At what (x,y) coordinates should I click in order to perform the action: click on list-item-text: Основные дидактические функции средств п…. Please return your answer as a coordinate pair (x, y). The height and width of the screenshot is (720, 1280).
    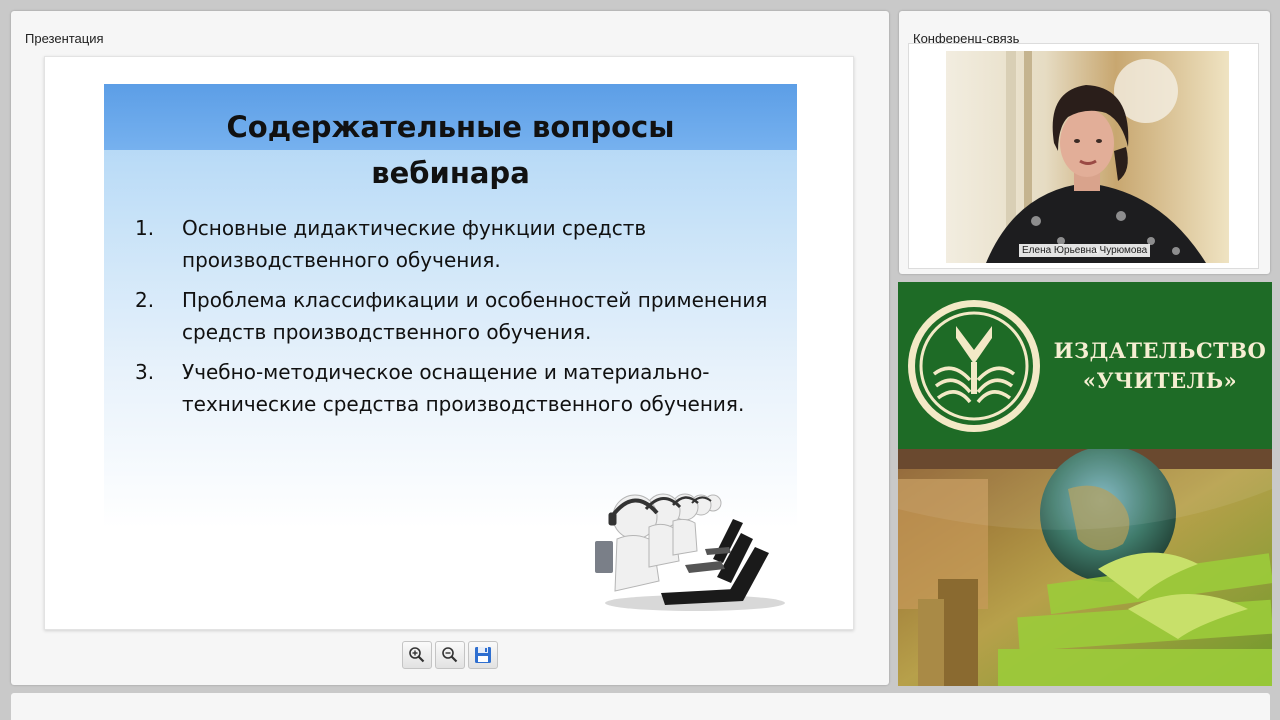
    Looking at the image, I should click on (414, 244).